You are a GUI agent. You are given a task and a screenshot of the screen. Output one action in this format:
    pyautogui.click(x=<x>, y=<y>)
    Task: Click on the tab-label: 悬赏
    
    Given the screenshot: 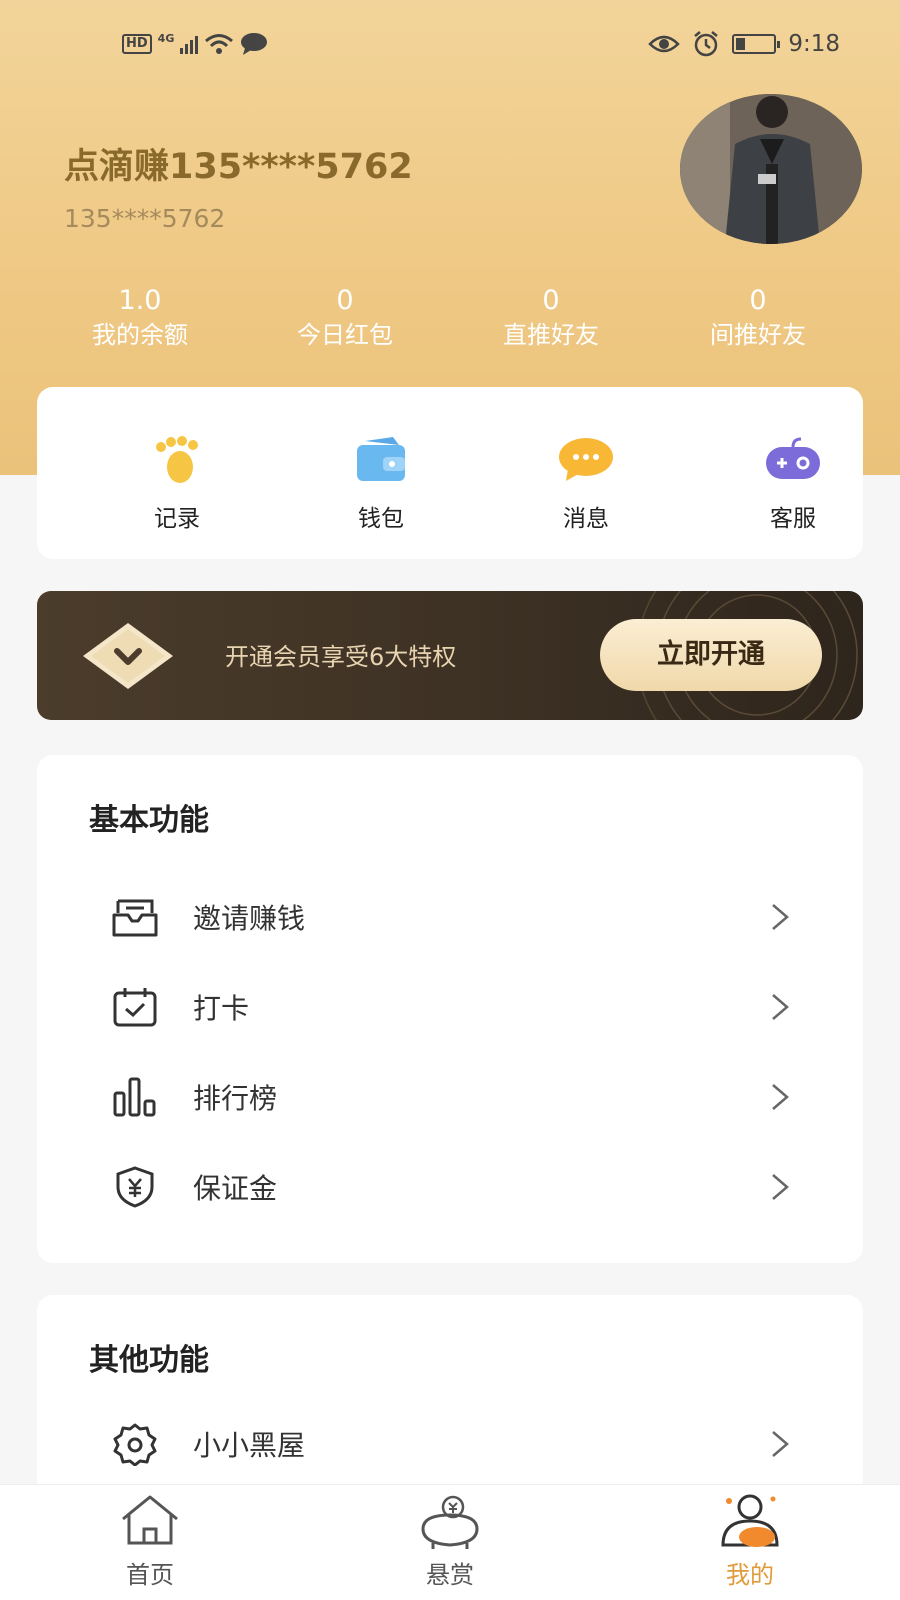 What is the action you would take?
    pyautogui.click(x=450, y=1575)
    